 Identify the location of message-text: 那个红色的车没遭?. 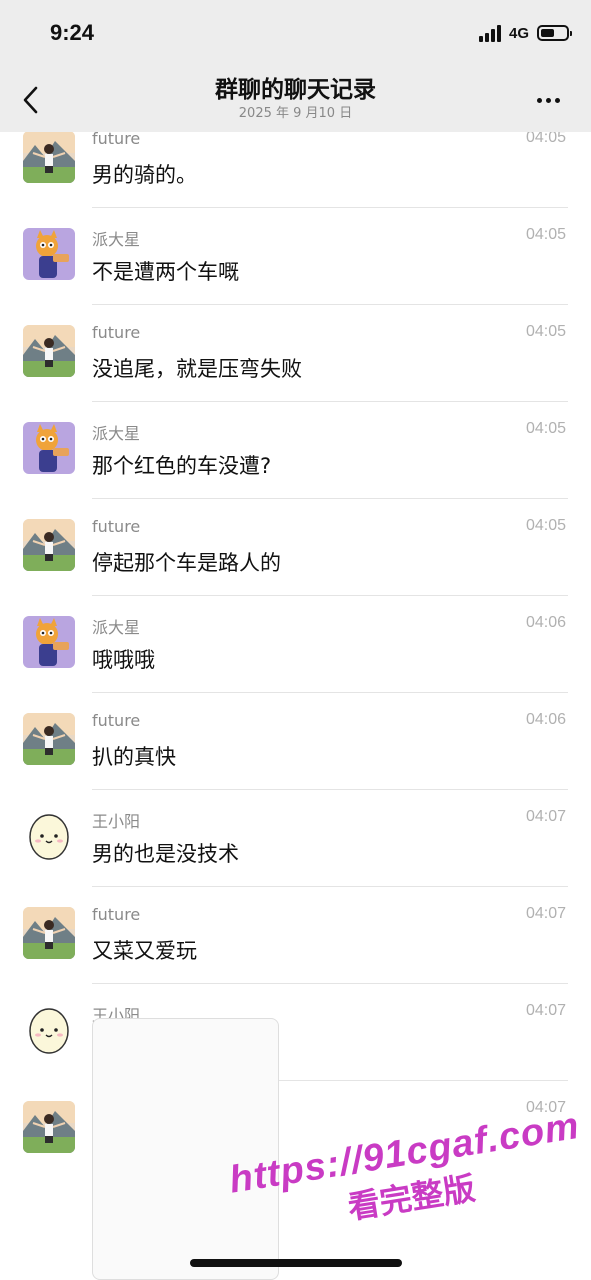
(181, 465).